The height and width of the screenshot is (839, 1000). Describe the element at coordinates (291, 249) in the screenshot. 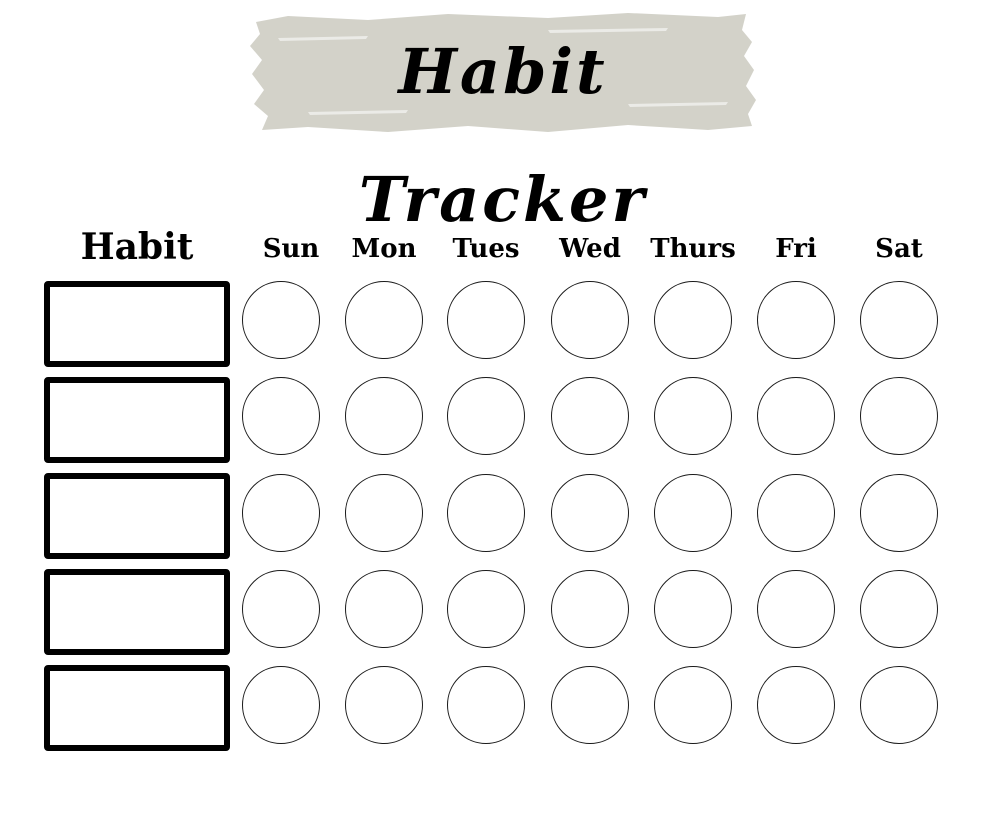

I see `day-label-sun: Sun` at that location.